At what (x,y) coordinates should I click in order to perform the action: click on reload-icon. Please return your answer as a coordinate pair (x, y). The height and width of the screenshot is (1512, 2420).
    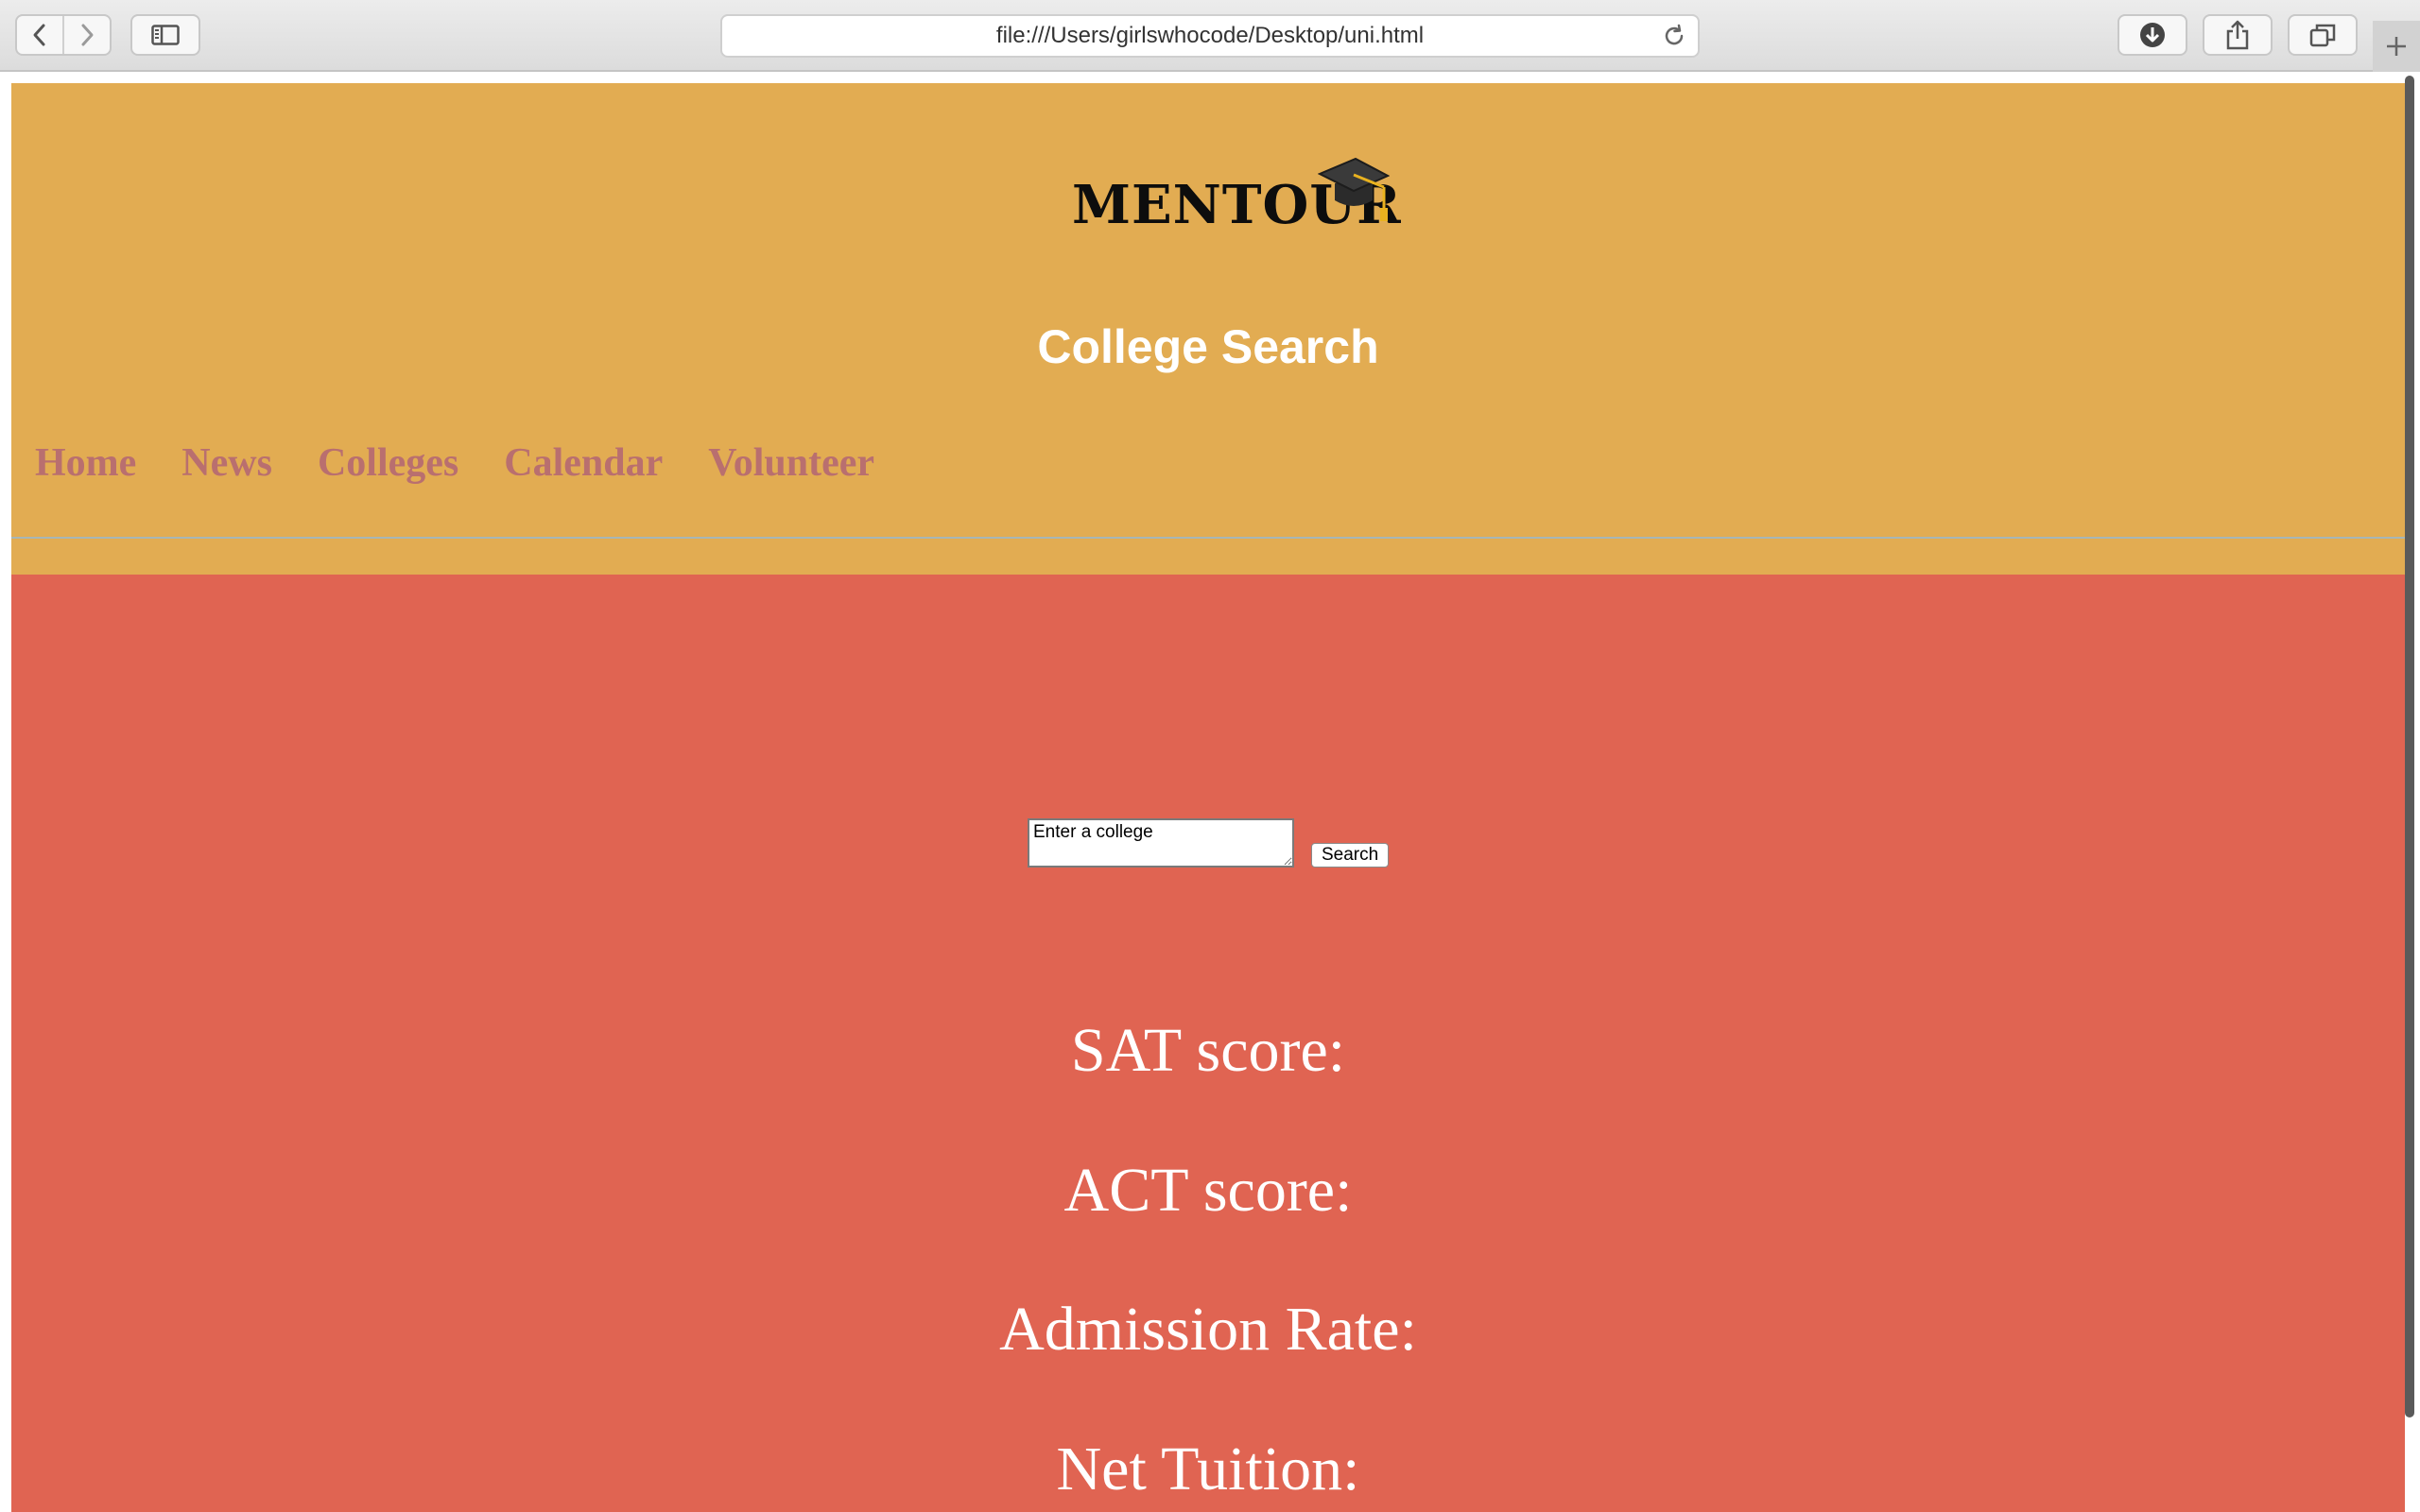
    Looking at the image, I should click on (1674, 34).